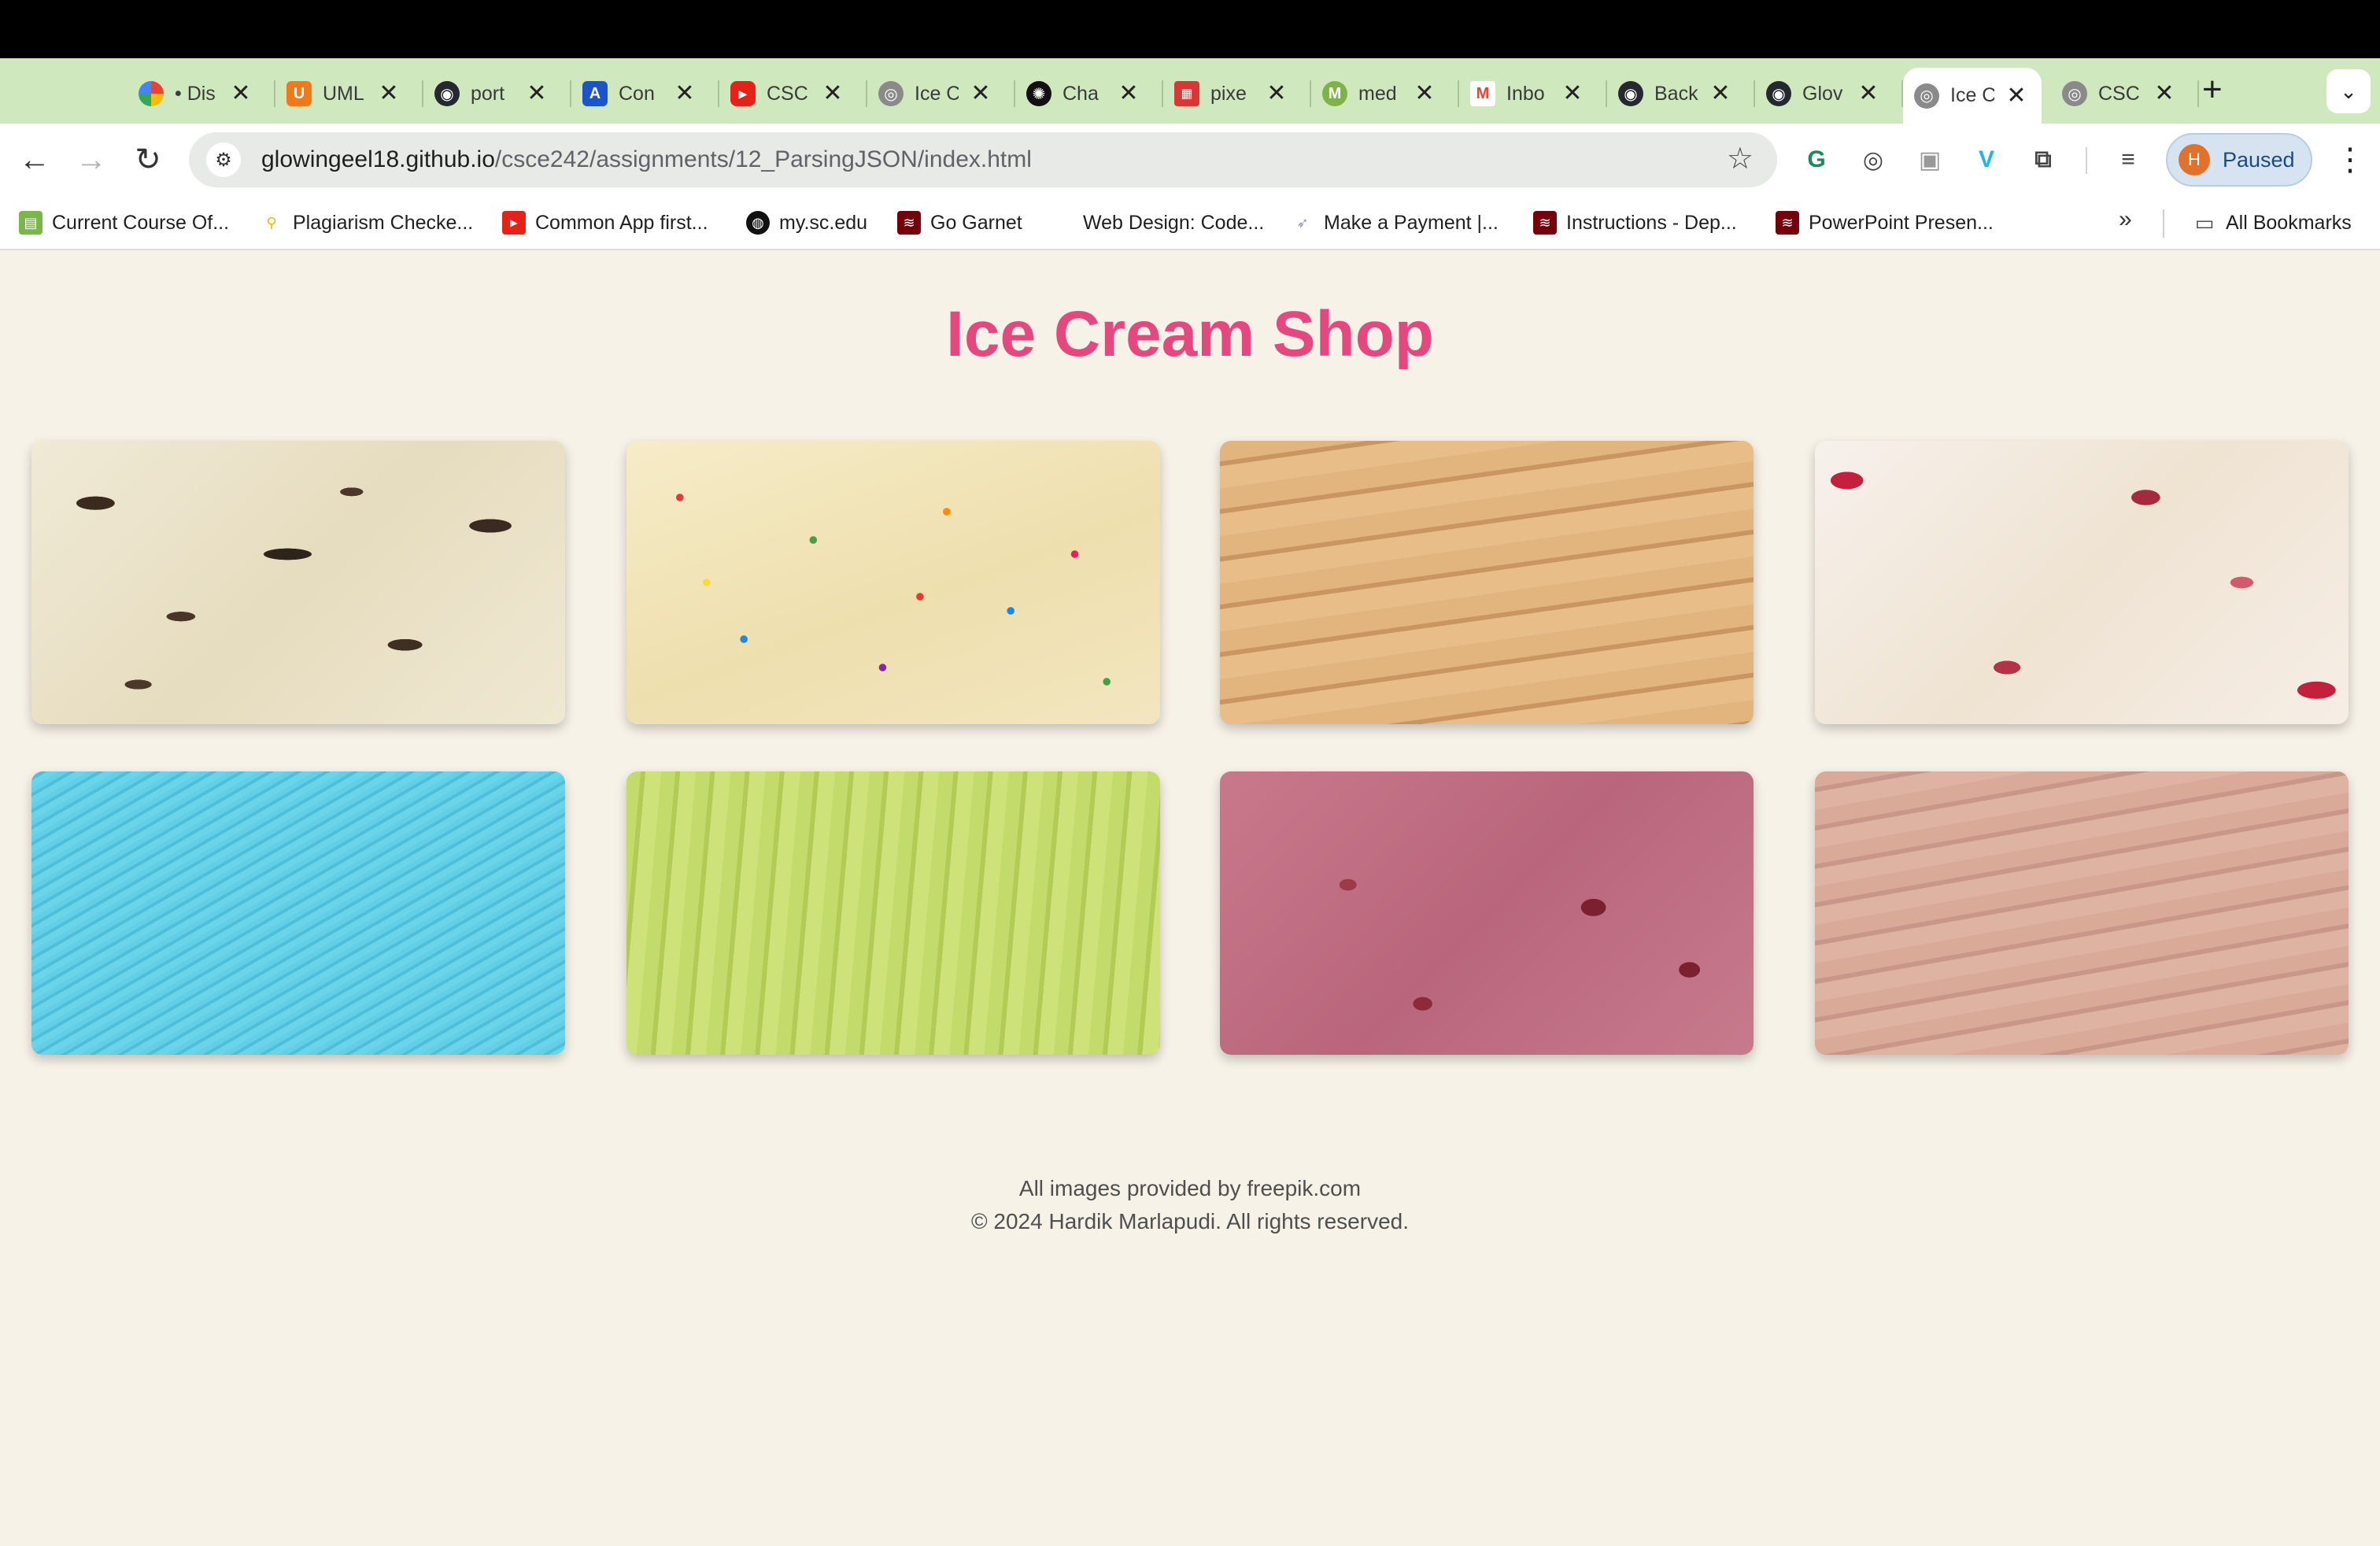  I want to click on tab-6: ◎ Ice C ✕, so click(941, 94).